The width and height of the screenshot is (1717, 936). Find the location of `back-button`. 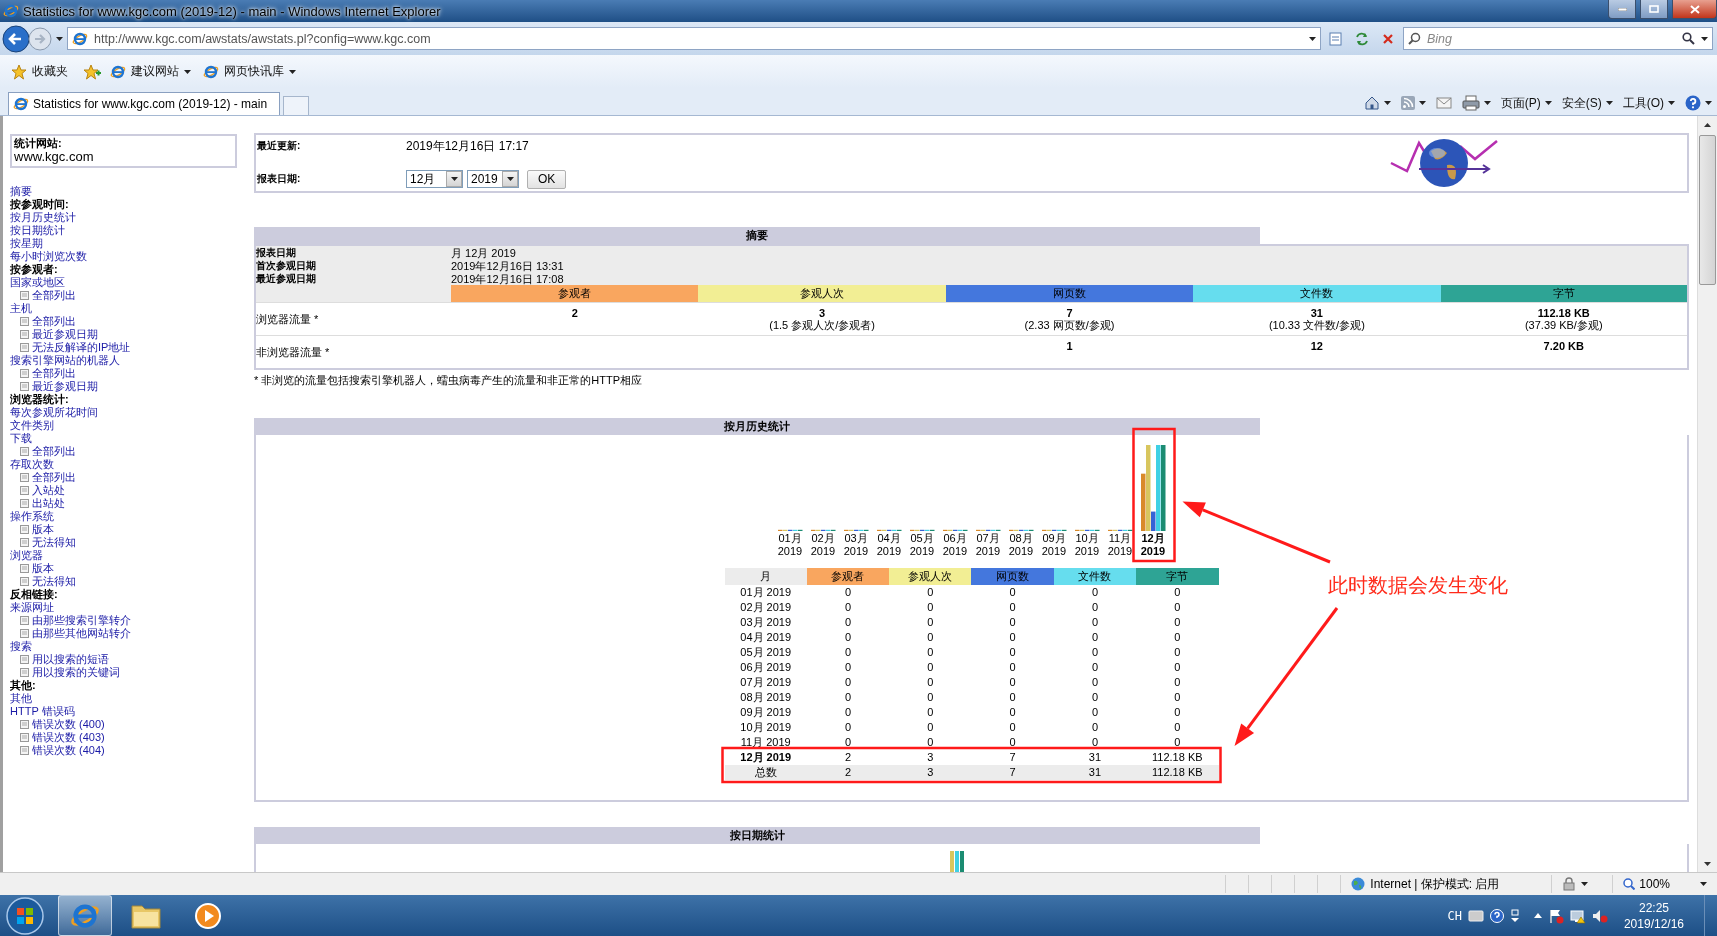

back-button is located at coordinates (16, 38).